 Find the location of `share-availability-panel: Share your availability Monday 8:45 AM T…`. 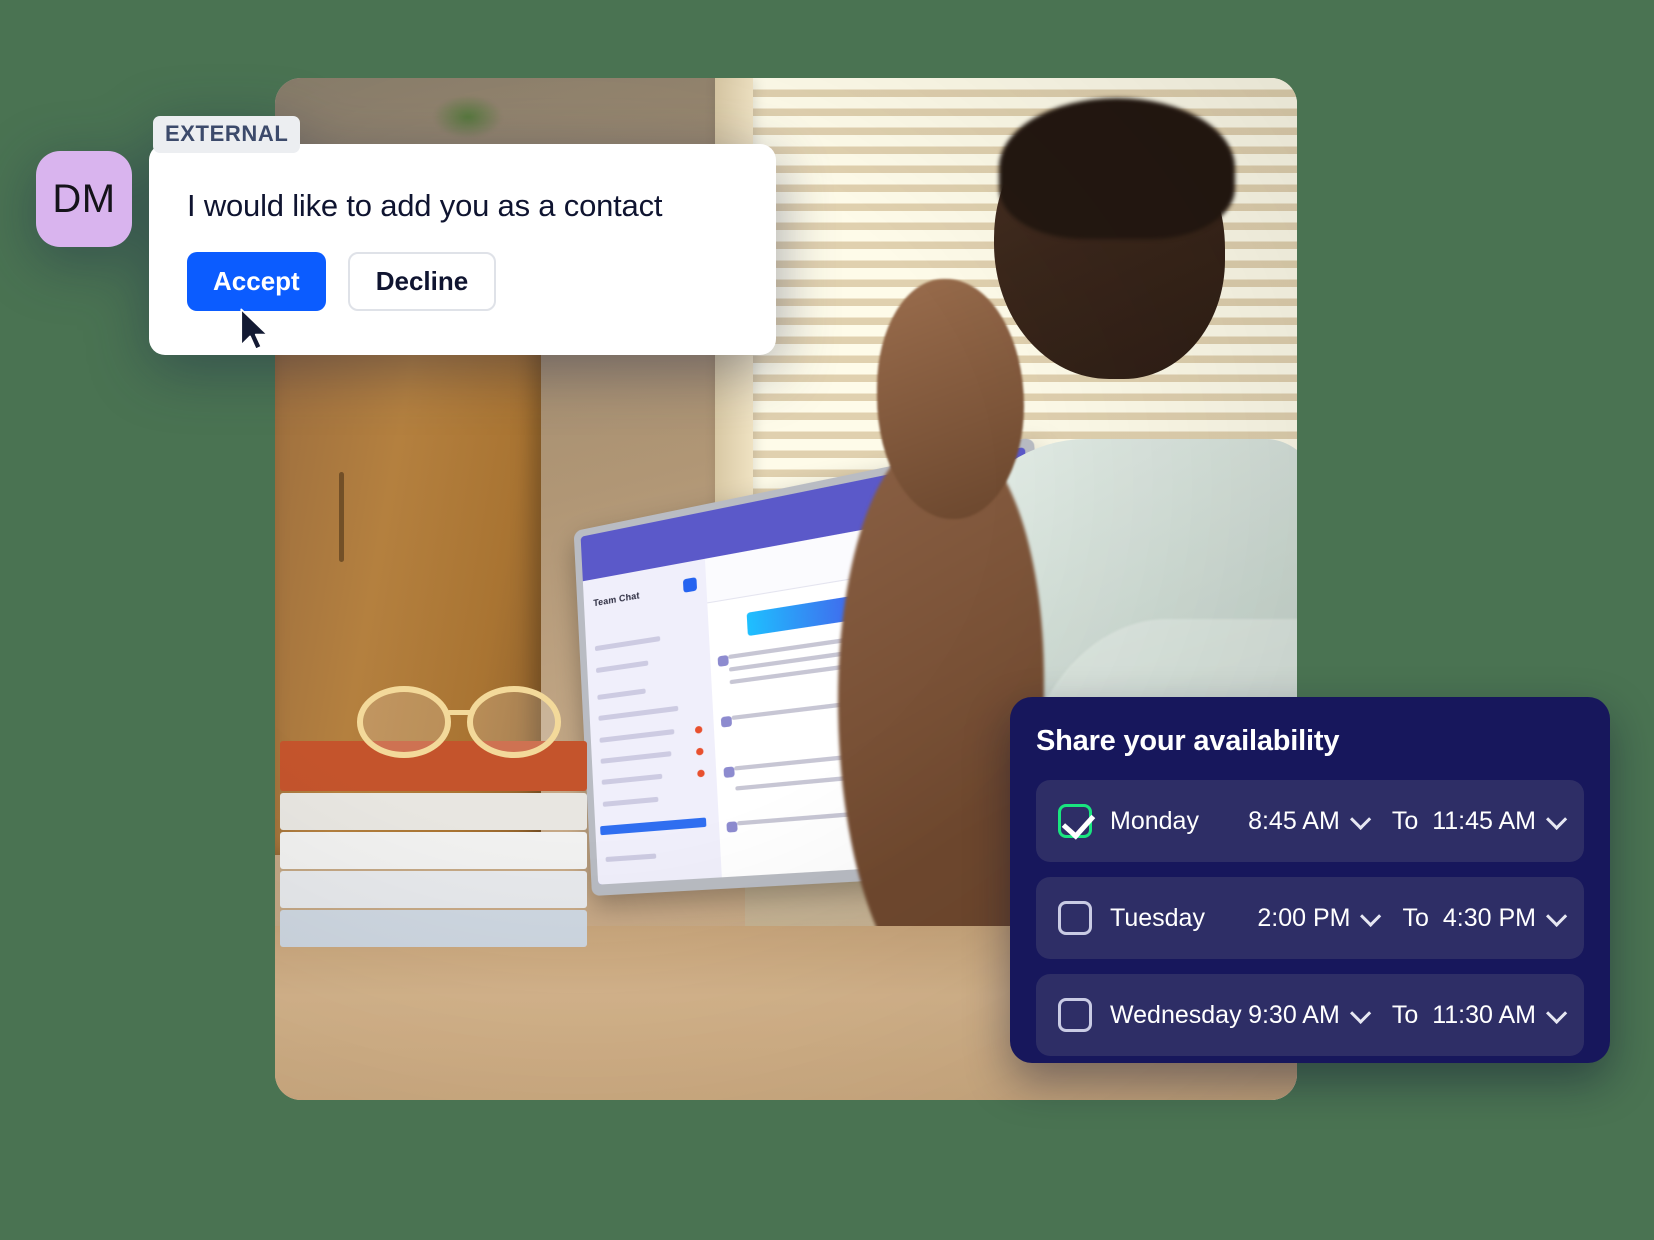

share-availability-panel: Share your availability Monday 8:45 AM T… is located at coordinates (1310, 880).